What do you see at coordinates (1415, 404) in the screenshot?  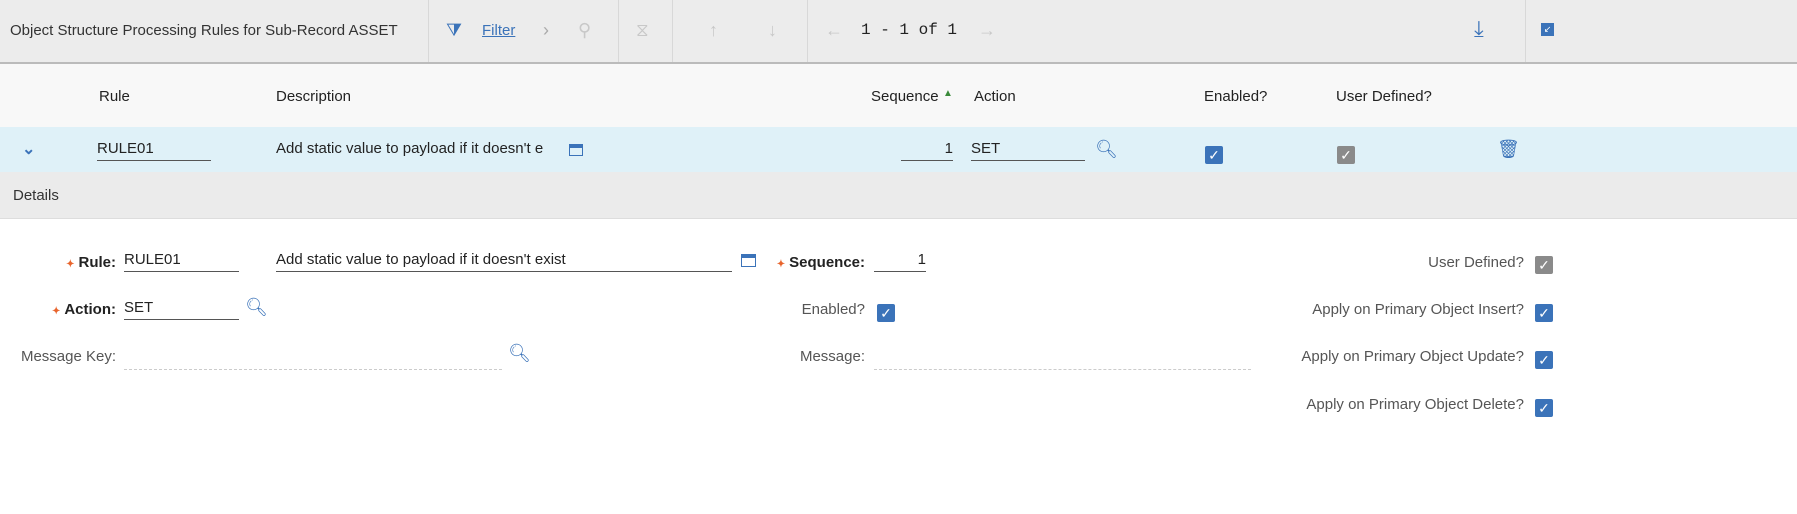 I see `delete-label: Apply on Primary Object Delete?` at bounding box center [1415, 404].